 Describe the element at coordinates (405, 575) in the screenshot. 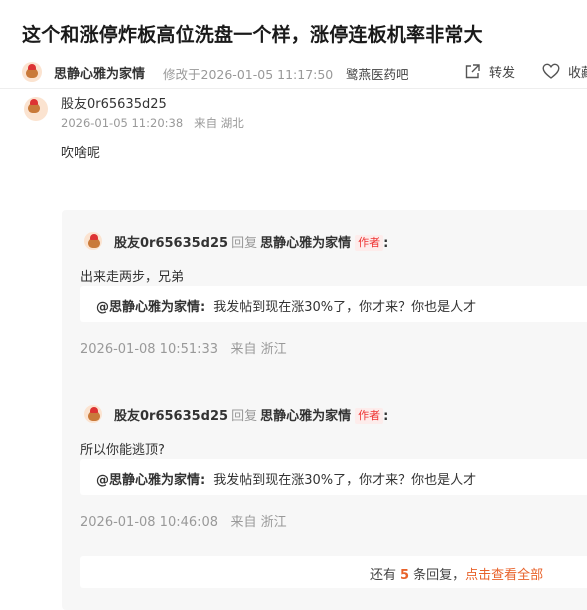

I see `more-count: 5` at that location.